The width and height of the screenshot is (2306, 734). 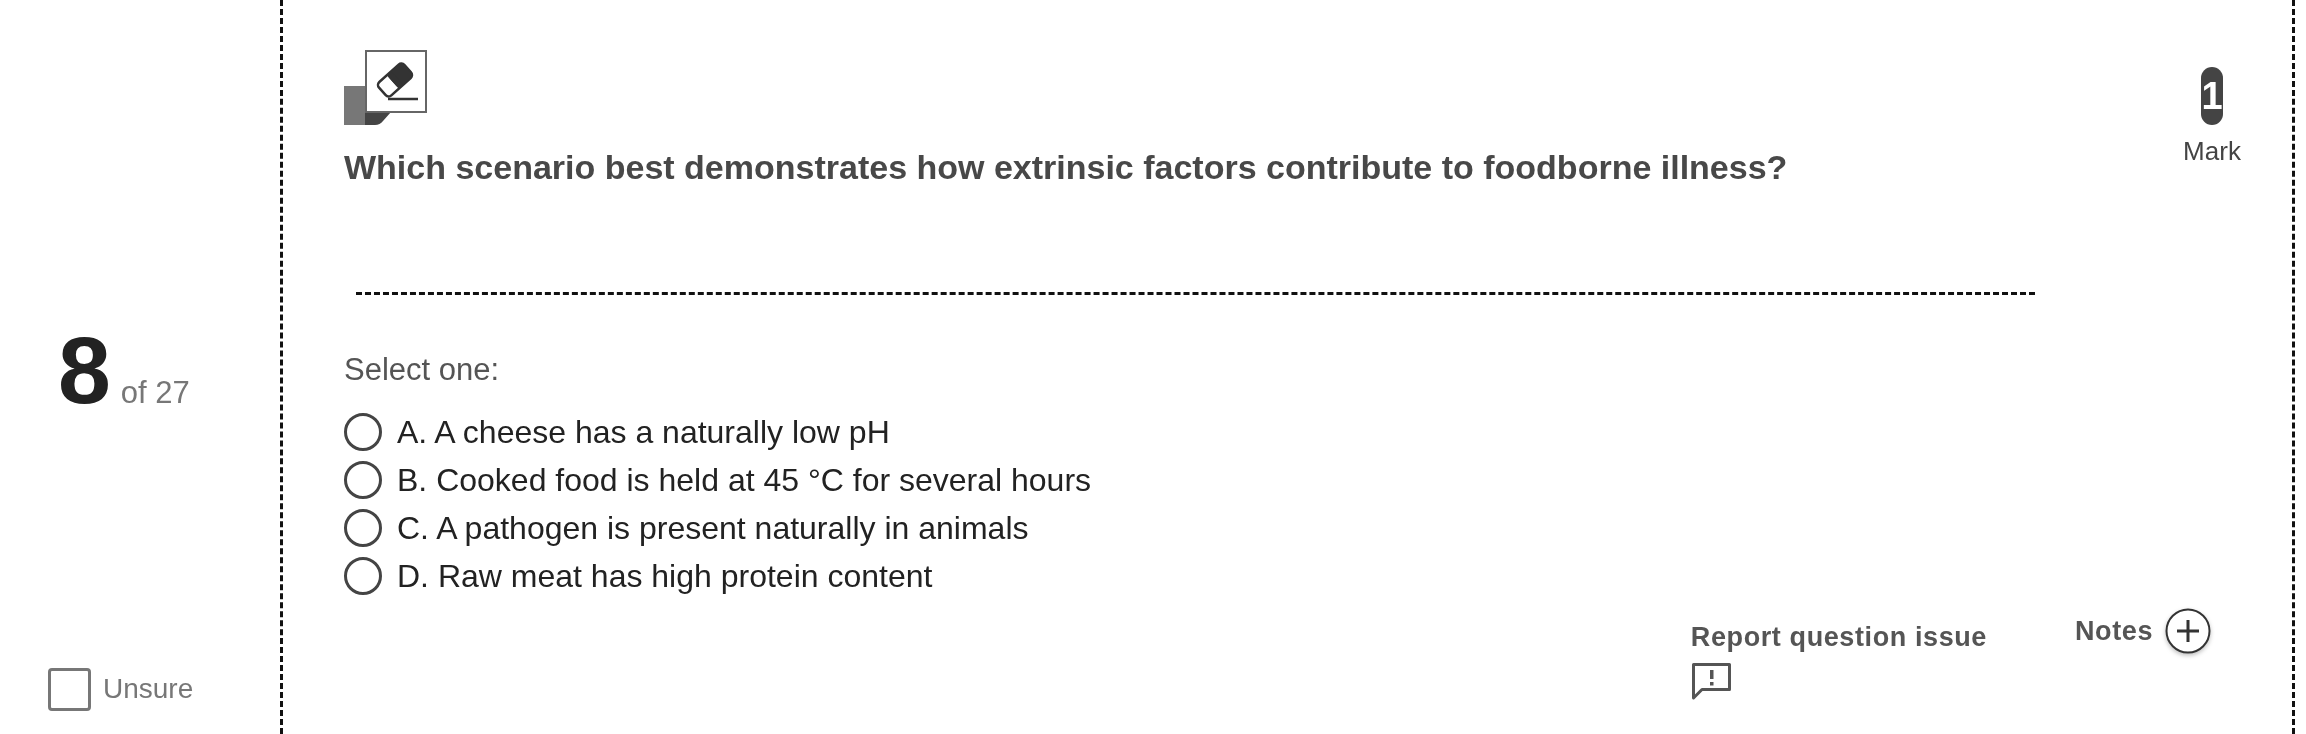 What do you see at coordinates (643, 432) in the screenshot?
I see `option-label: A. A cheese has a naturally low pH` at bounding box center [643, 432].